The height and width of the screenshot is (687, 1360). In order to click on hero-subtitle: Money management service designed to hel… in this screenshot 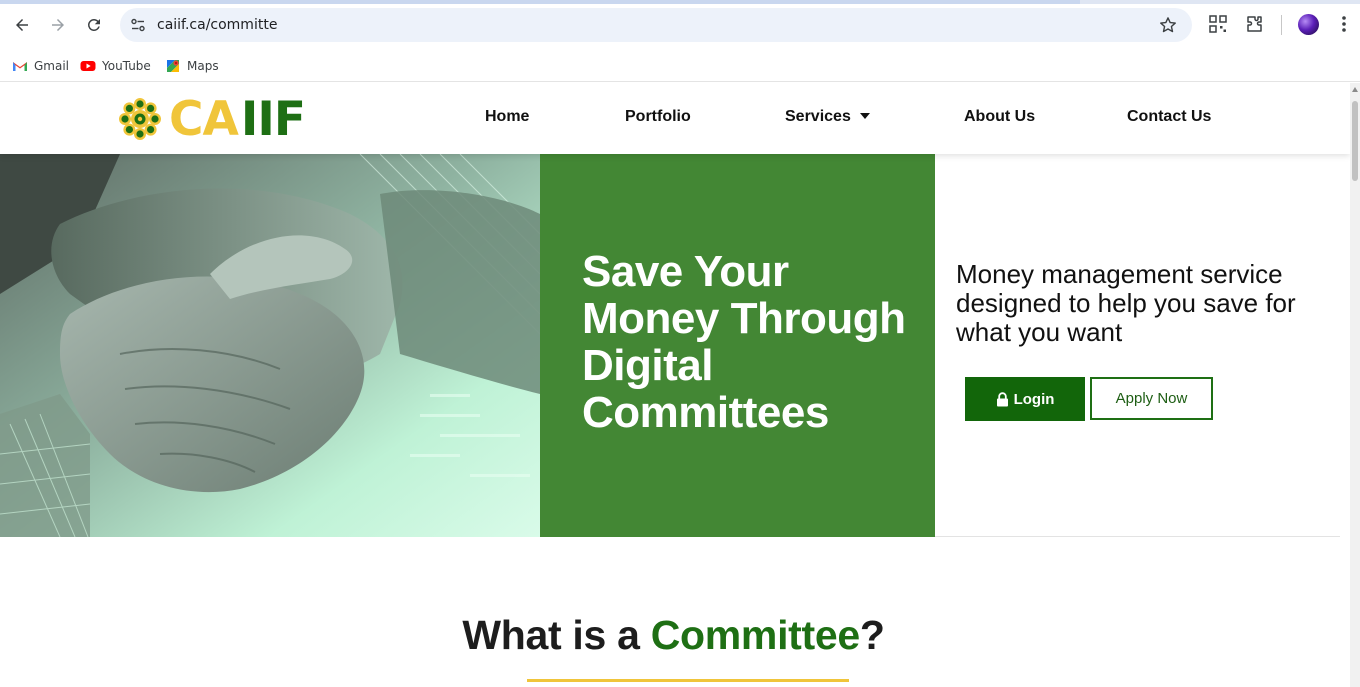, I will do `click(1126, 303)`.